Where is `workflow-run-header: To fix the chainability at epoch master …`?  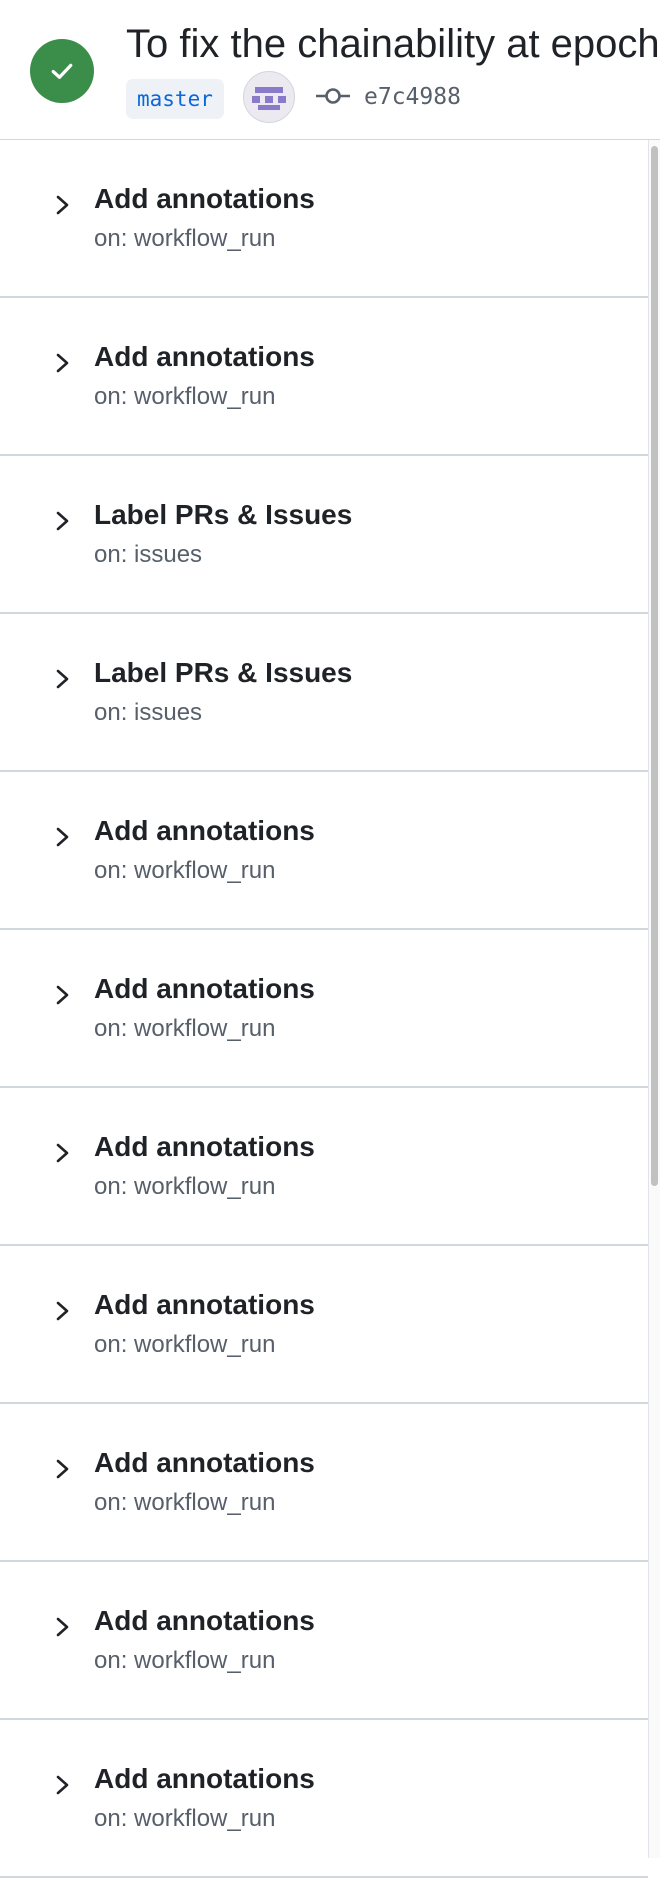
workflow-run-header: To fix the chainability at epoch master … is located at coordinates (330, 70).